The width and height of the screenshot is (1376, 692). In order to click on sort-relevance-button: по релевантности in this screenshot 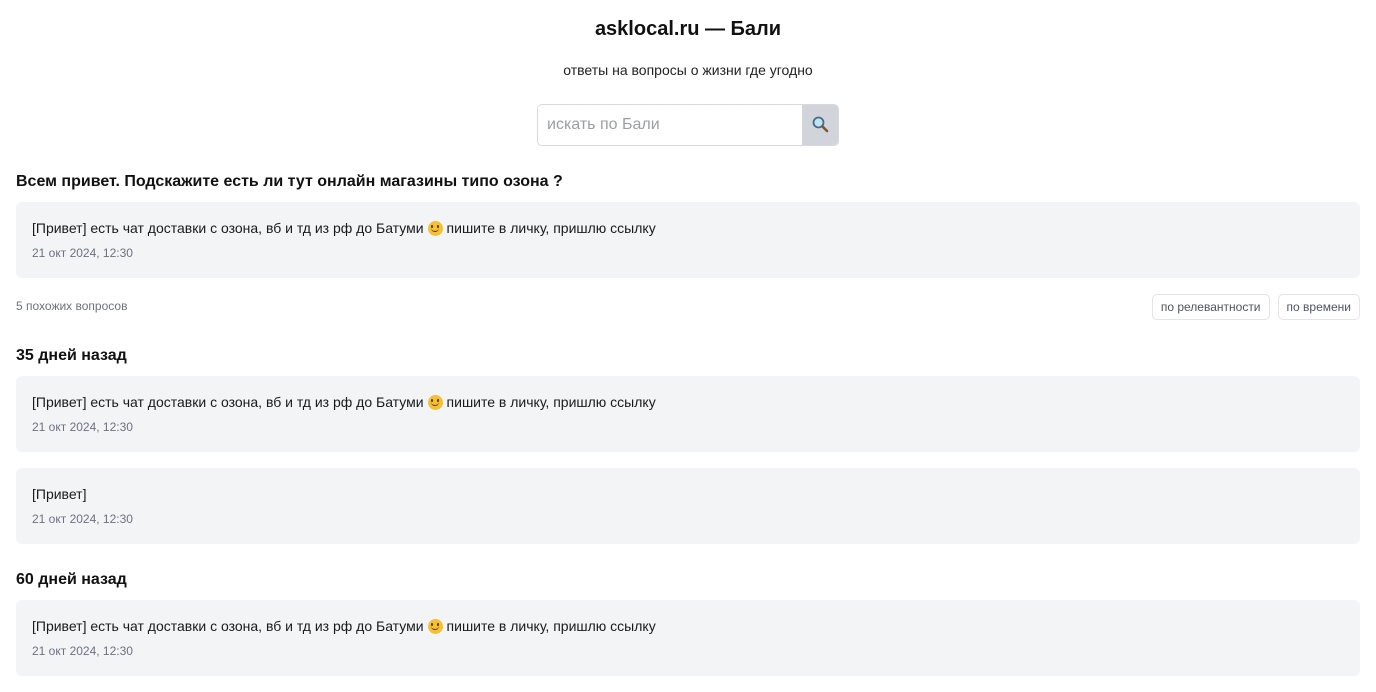, I will do `click(1210, 307)`.